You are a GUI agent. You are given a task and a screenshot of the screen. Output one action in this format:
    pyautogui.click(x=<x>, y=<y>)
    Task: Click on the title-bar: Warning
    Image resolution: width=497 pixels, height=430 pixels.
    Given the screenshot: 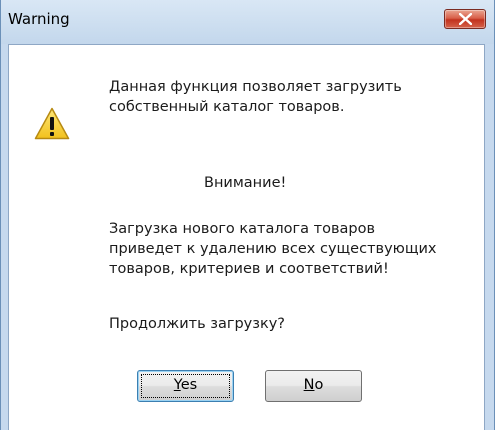 What is the action you would take?
    pyautogui.click(x=247, y=22)
    